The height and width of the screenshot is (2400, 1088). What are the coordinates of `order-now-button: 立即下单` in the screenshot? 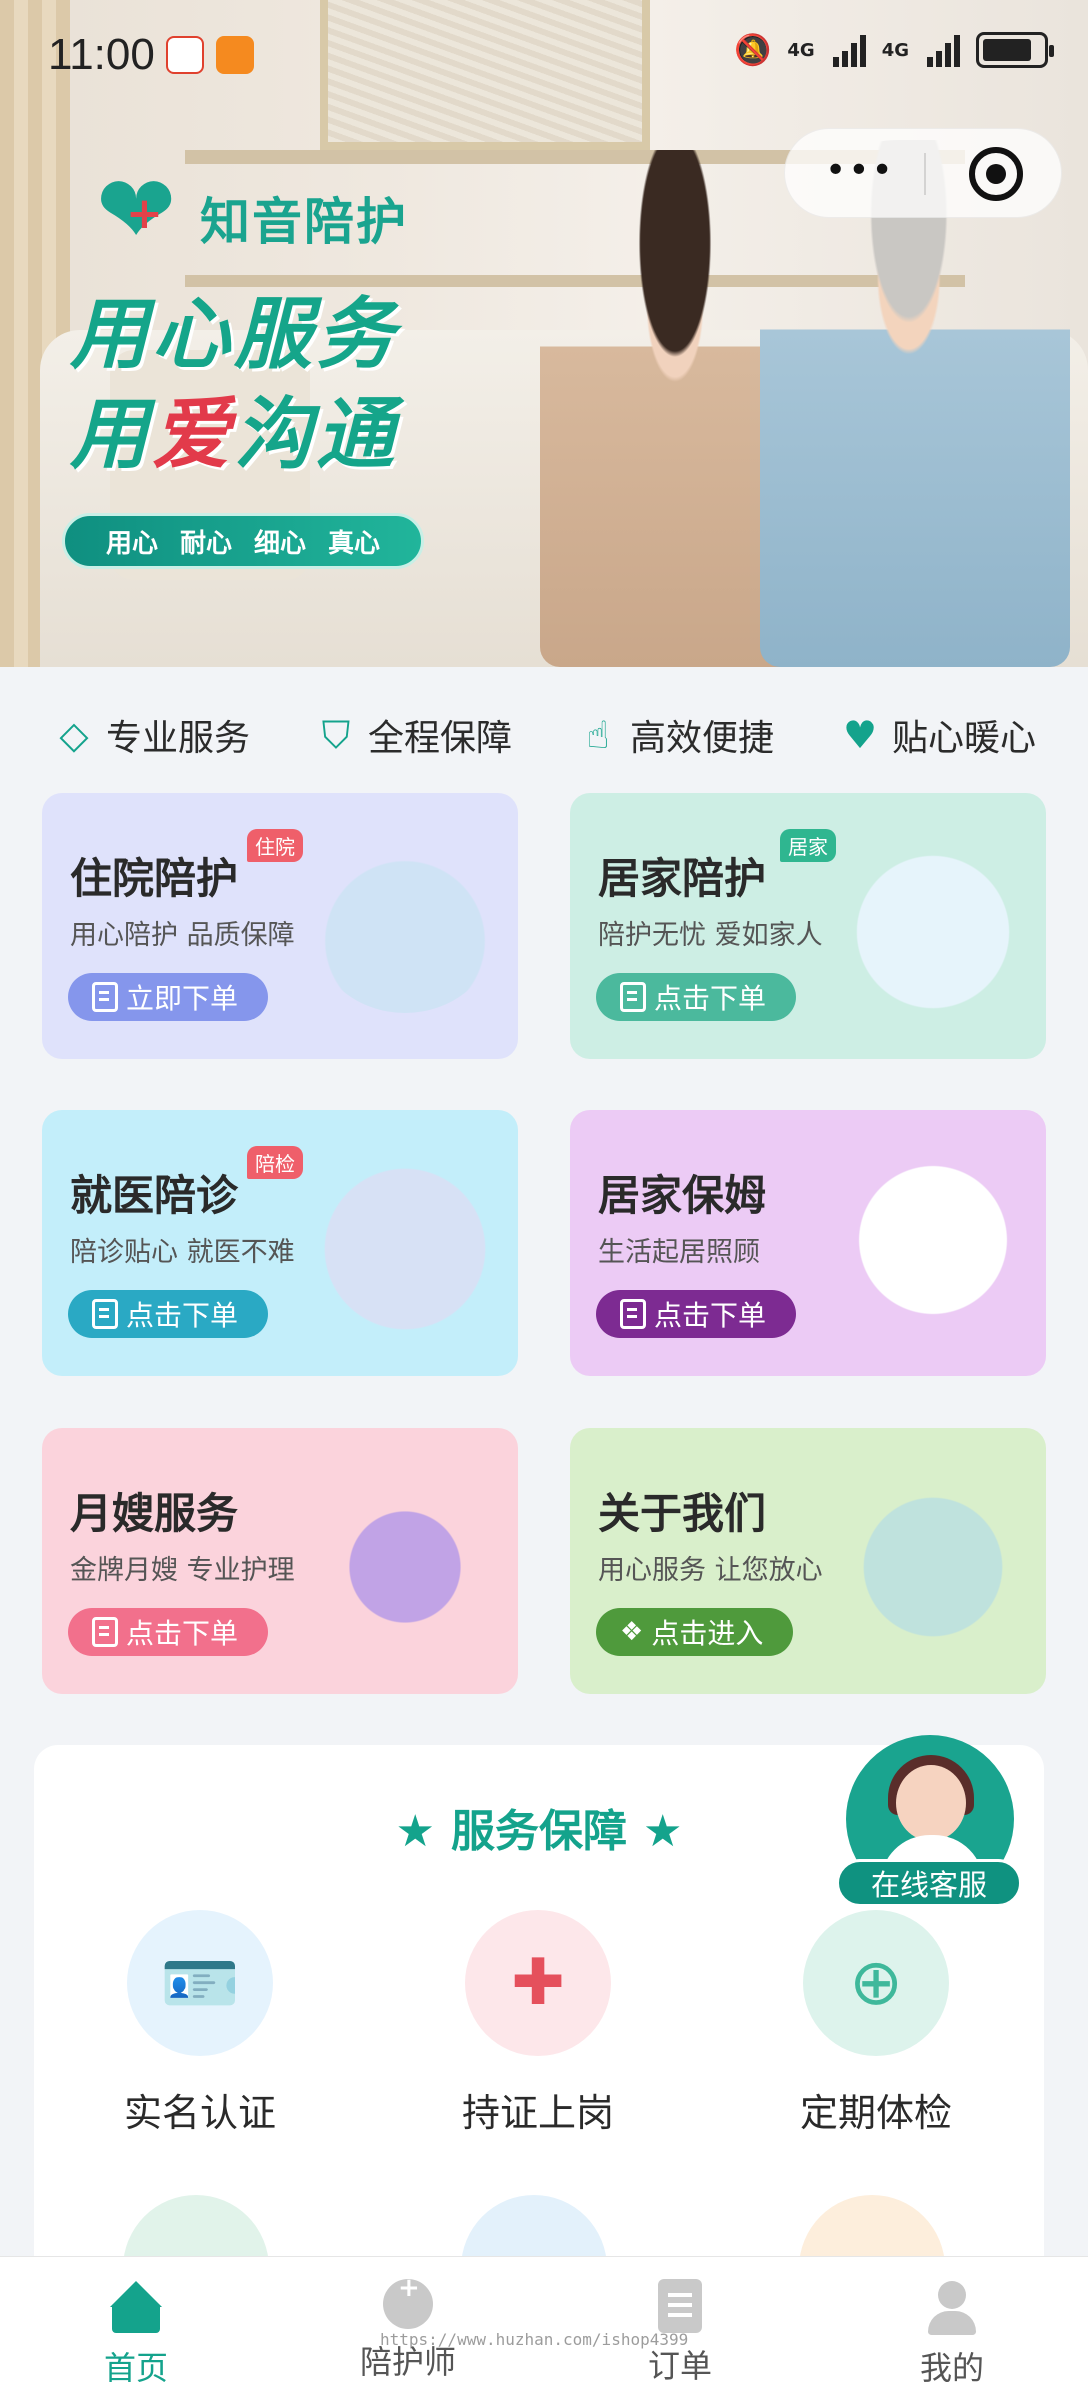 It's located at (168, 997).